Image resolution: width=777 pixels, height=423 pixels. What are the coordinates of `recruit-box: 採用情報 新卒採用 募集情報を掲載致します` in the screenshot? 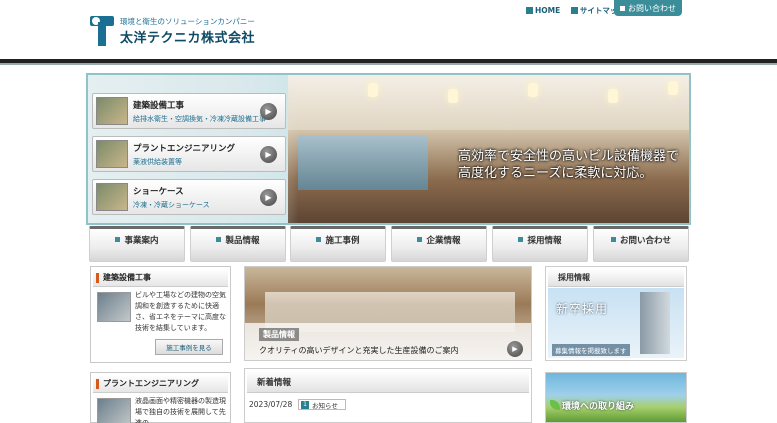 It's located at (616, 313).